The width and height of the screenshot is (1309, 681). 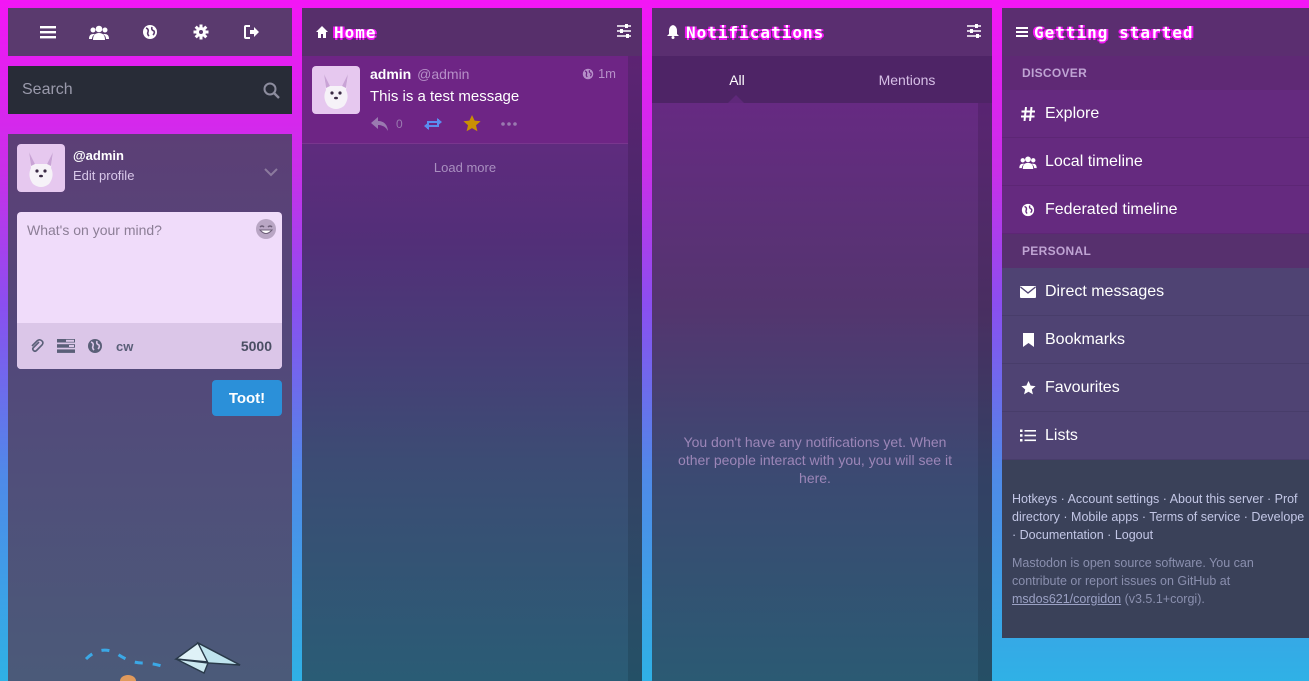 I want to click on section-label-personal: PERSONAL, so click(x=1155, y=251).